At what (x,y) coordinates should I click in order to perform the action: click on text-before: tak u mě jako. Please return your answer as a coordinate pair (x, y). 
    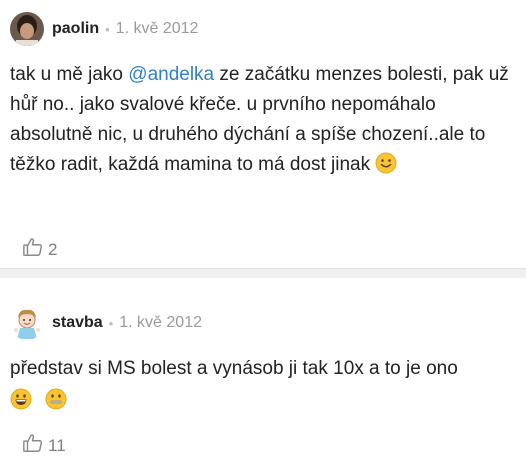
    Looking at the image, I should click on (69, 74).